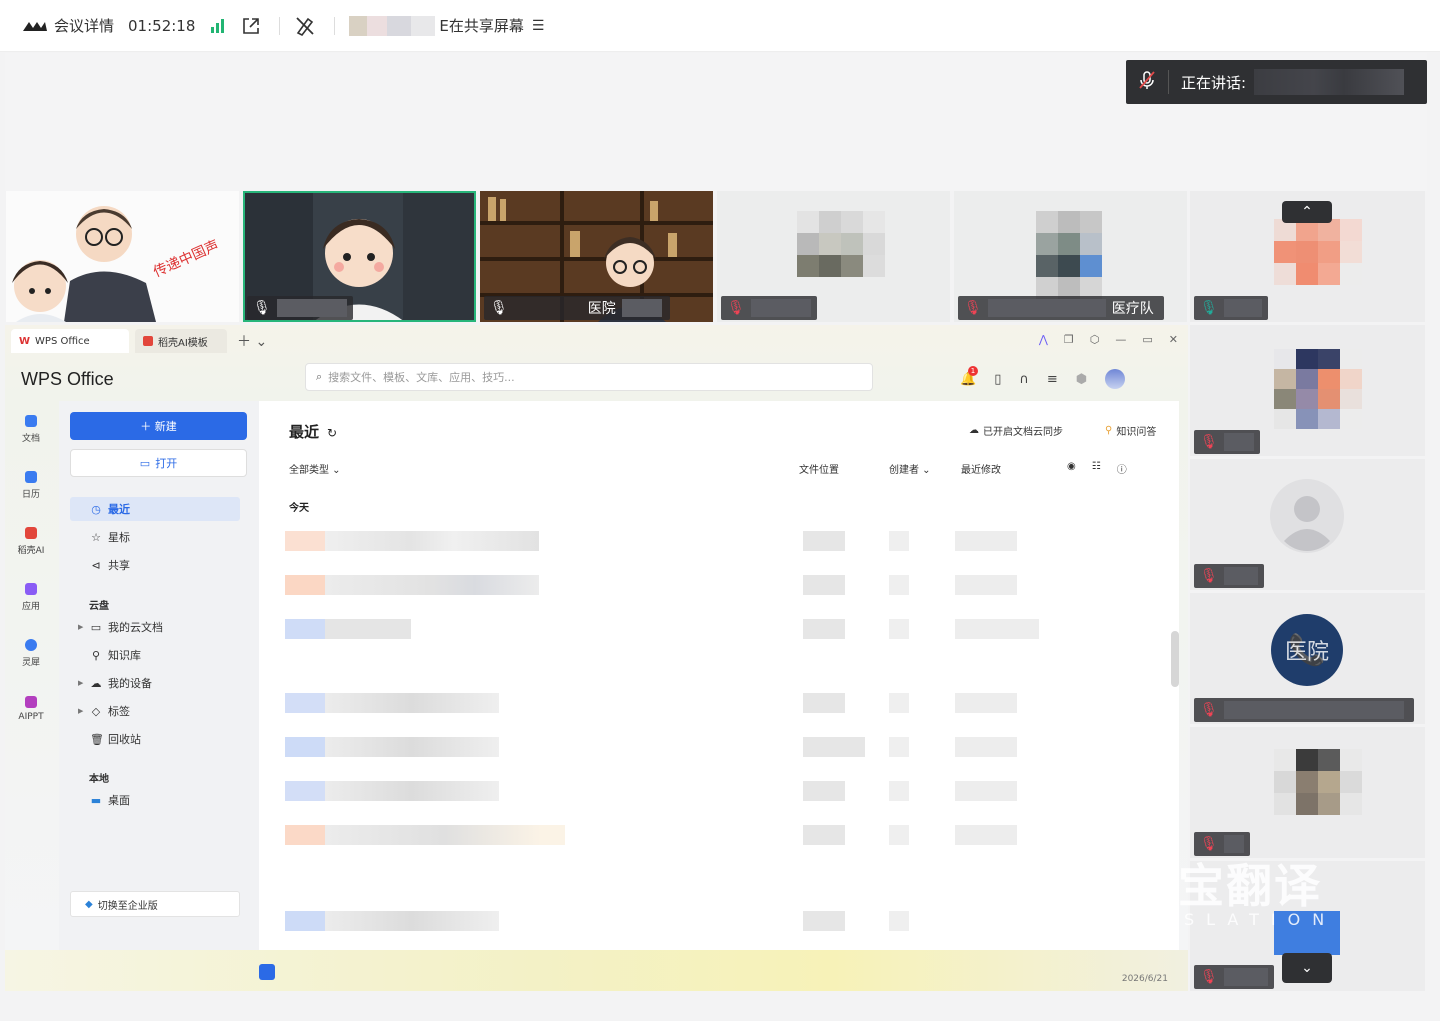  What do you see at coordinates (155, 655) in the screenshot?
I see `sidebar-item-knowledge: ⚲ 知识库` at bounding box center [155, 655].